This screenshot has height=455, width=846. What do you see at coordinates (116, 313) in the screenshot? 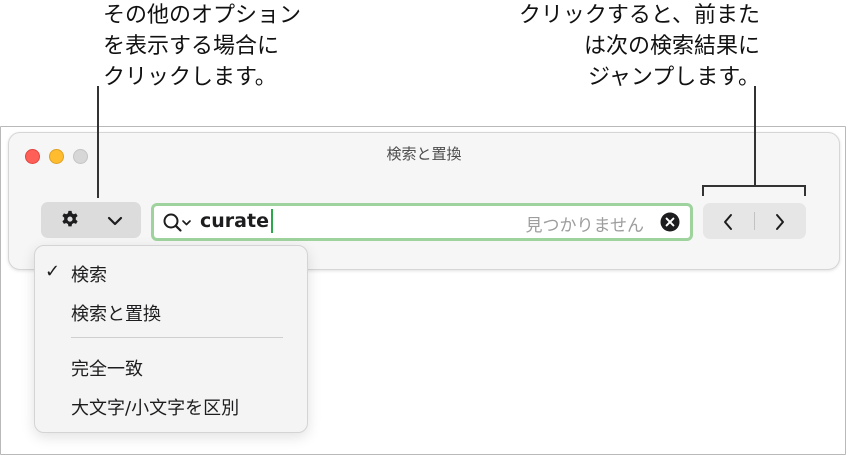
I see `menu-item-find-replace: 検索と置換` at bounding box center [116, 313].